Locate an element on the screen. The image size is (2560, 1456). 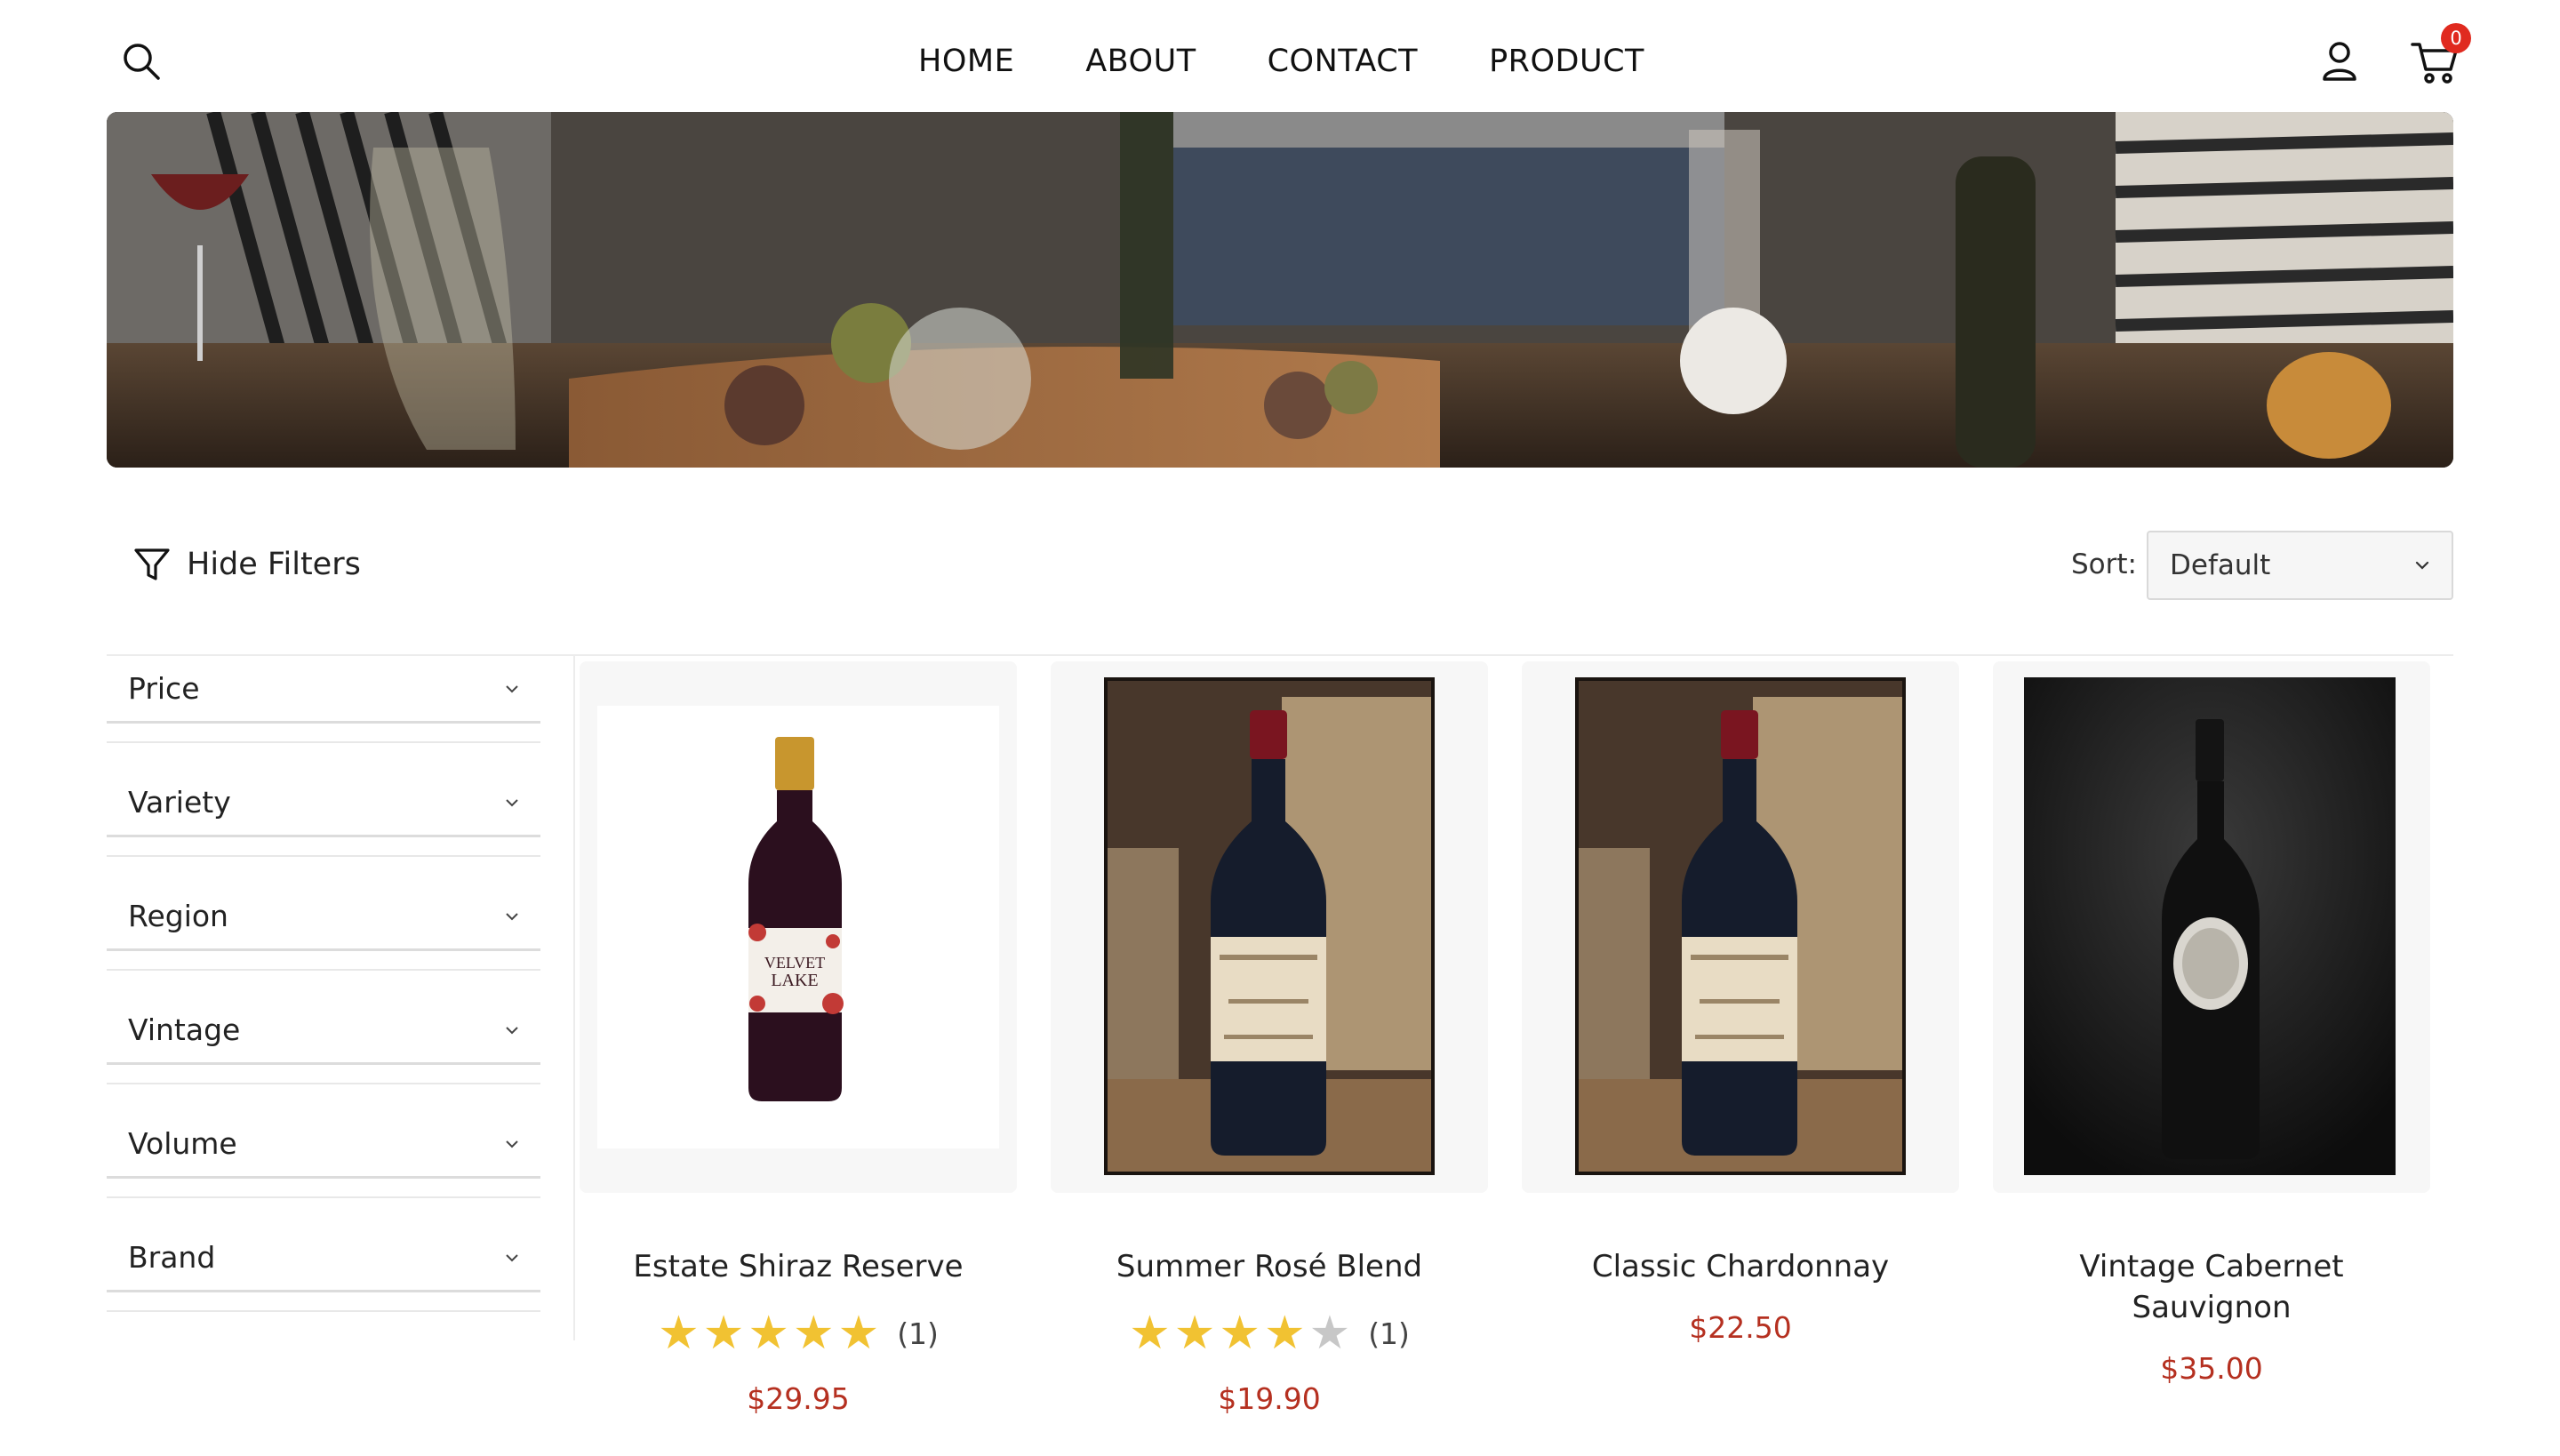
cart-count-badge: 0 is located at coordinates (2456, 38).